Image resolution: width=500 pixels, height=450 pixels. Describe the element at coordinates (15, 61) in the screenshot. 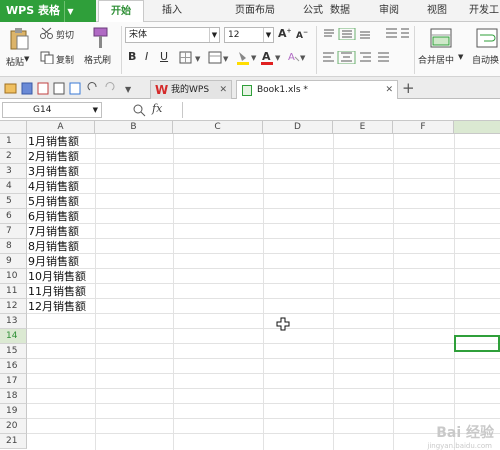

I see `paste-button: 粘贴` at that location.